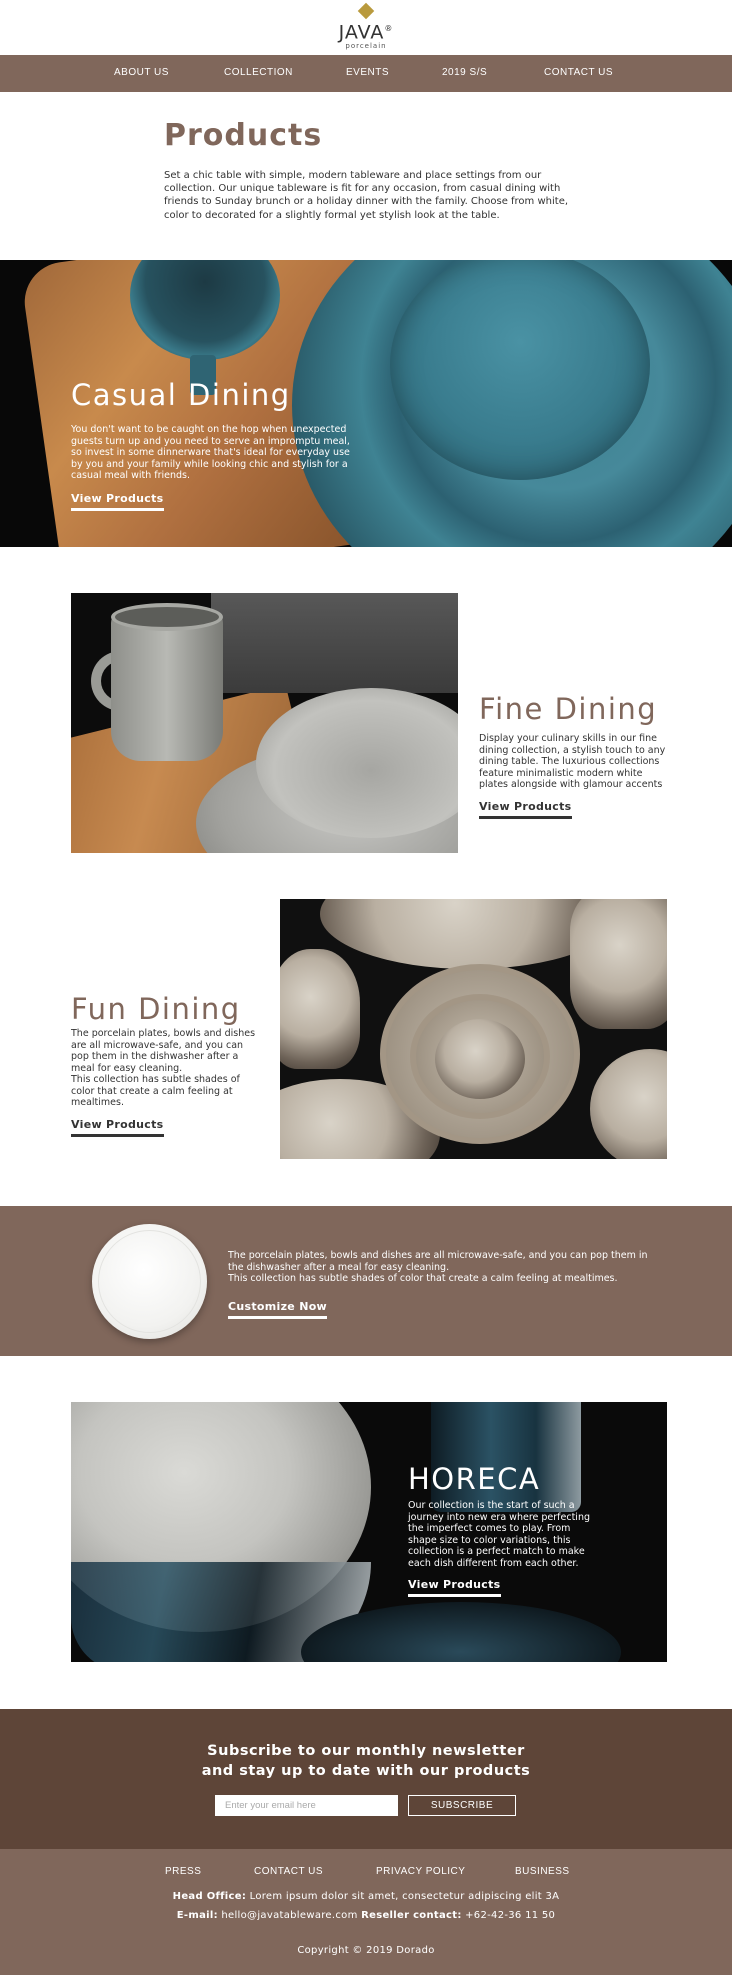 The height and width of the screenshot is (1975, 732). Describe the element at coordinates (366, 32) in the screenshot. I see `logo-wordmark: JAVA®` at that location.